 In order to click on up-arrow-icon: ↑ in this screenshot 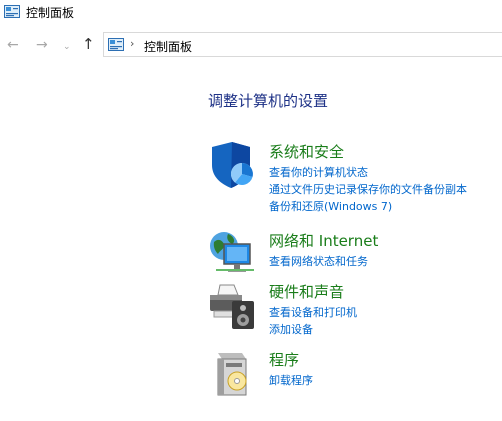, I will do `click(88, 44)`.